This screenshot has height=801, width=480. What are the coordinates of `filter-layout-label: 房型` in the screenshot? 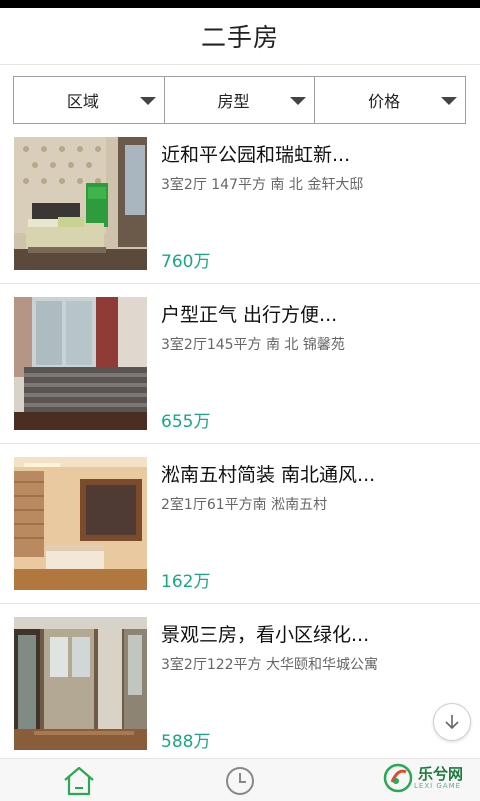 It's located at (233, 101).